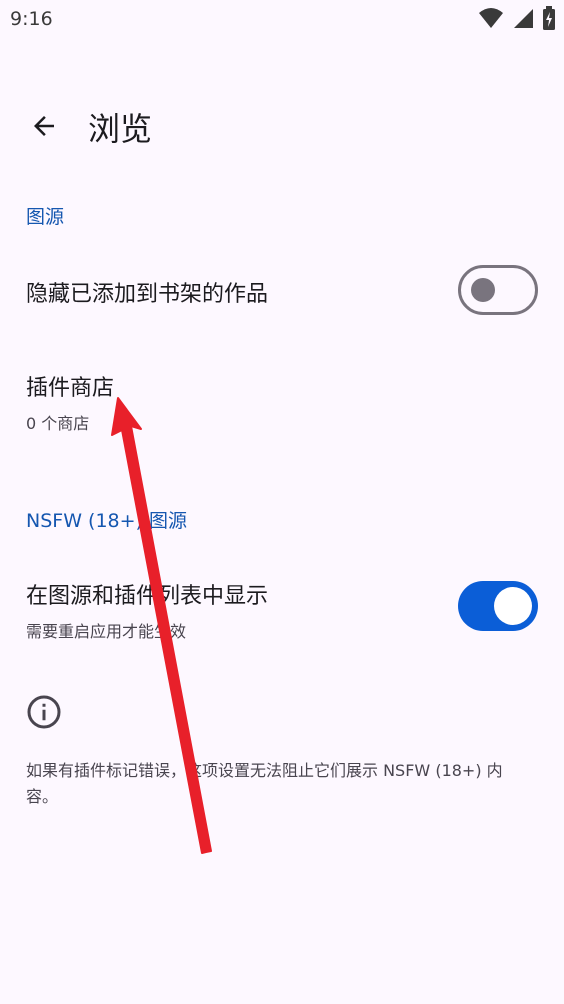 The height and width of the screenshot is (1004, 564). Describe the element at coordinates (58, 423) in the screenshot. I see `extension-repos-summary: 0 个商店` at that location.